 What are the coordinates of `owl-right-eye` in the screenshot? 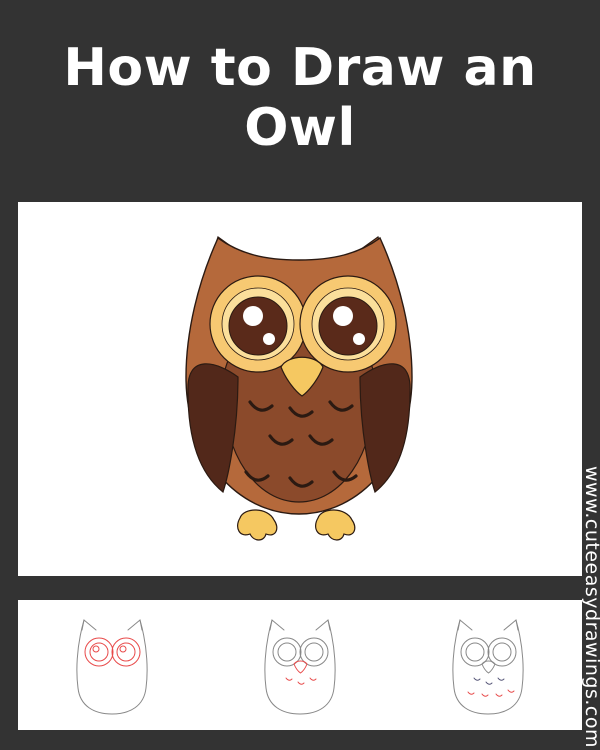 It's located at (348, 324).